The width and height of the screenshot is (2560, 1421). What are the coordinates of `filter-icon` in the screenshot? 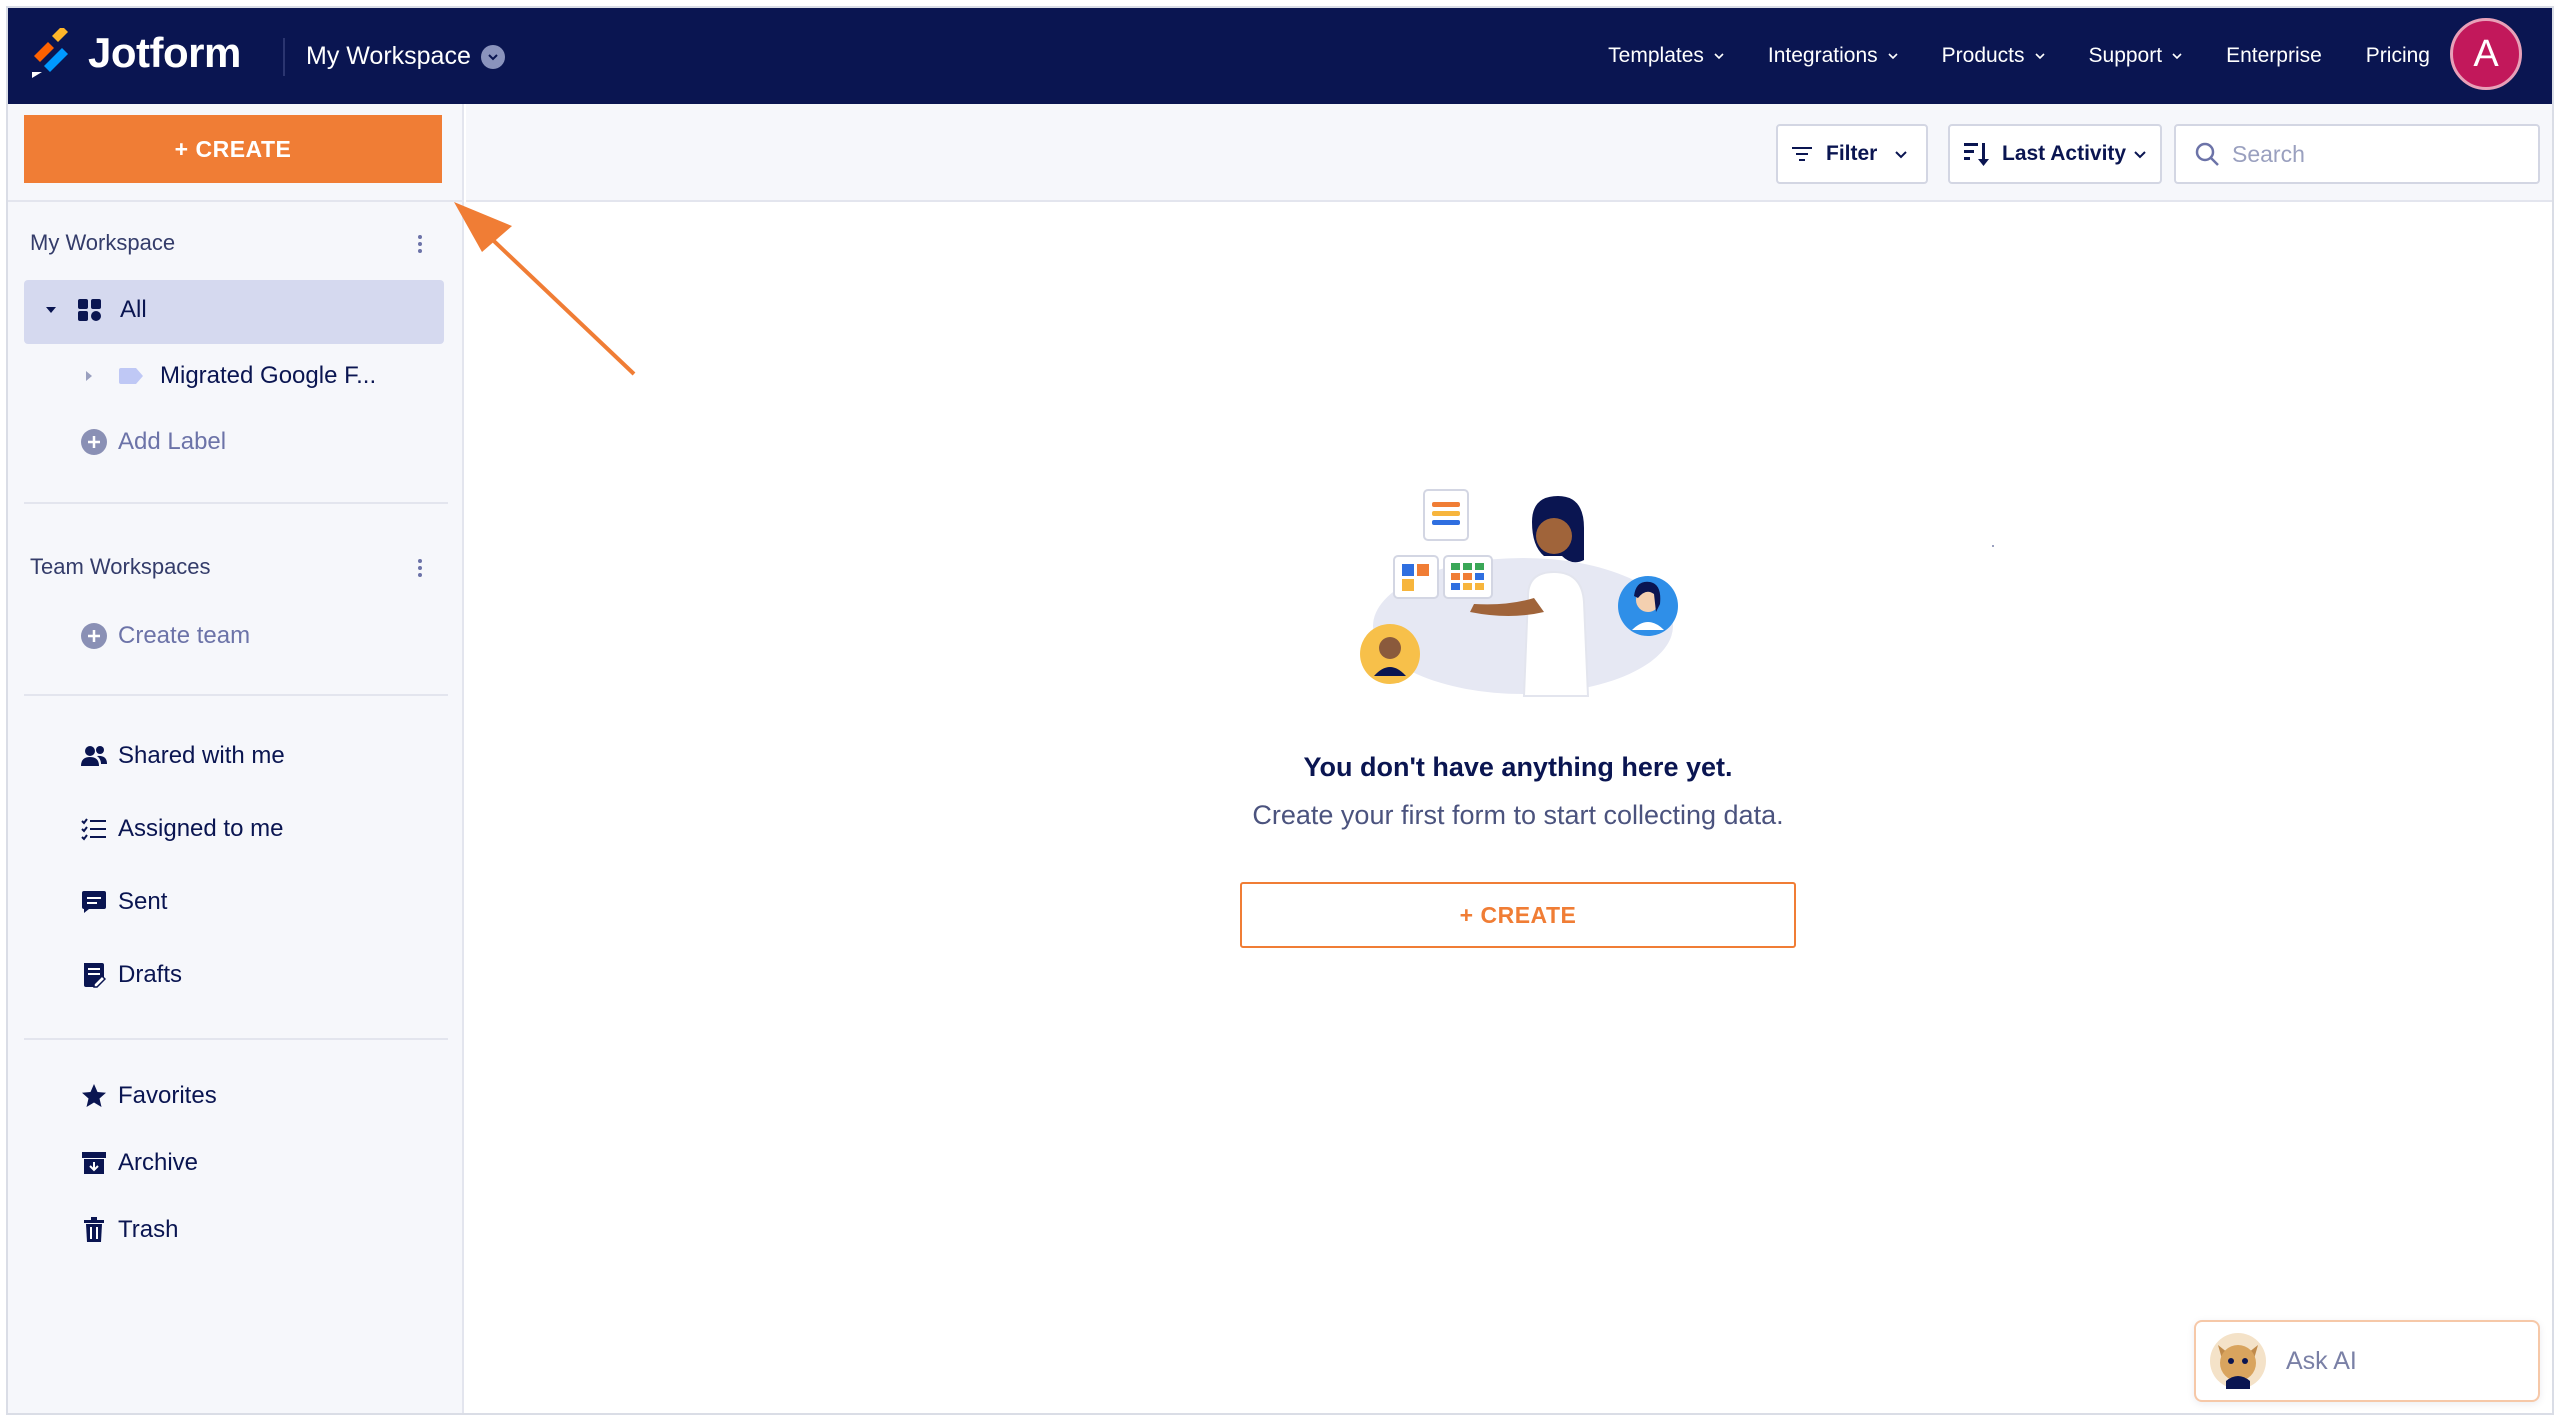 It's located at (1802, 154).